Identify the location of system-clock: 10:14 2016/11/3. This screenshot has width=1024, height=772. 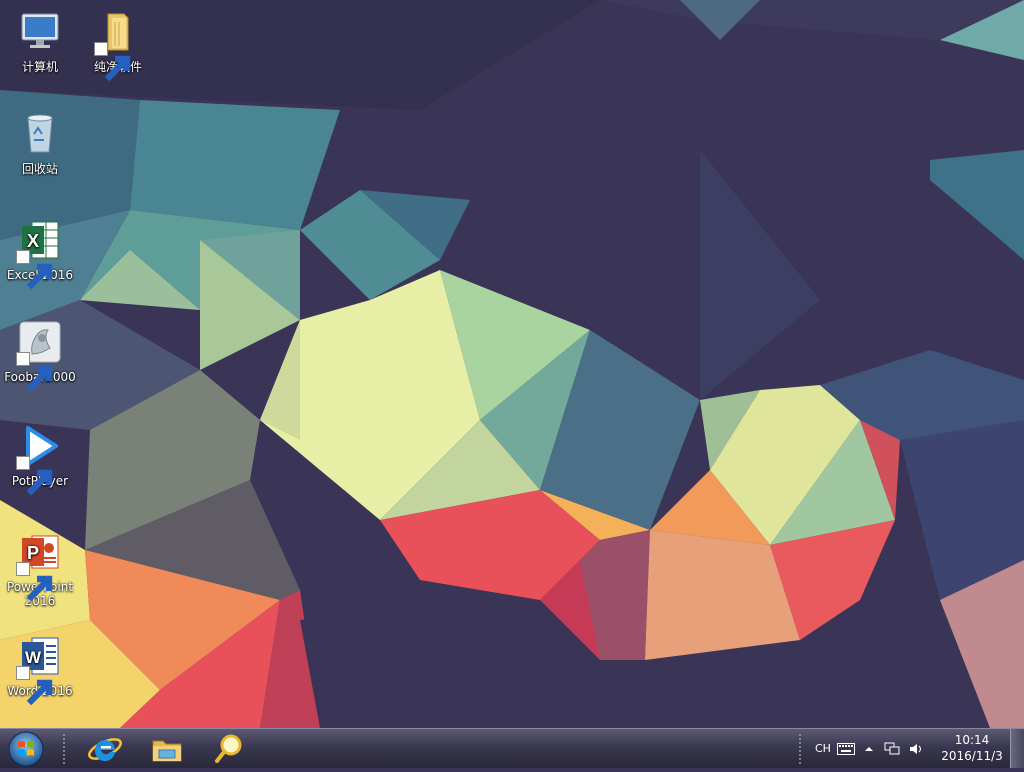
(972, 748).